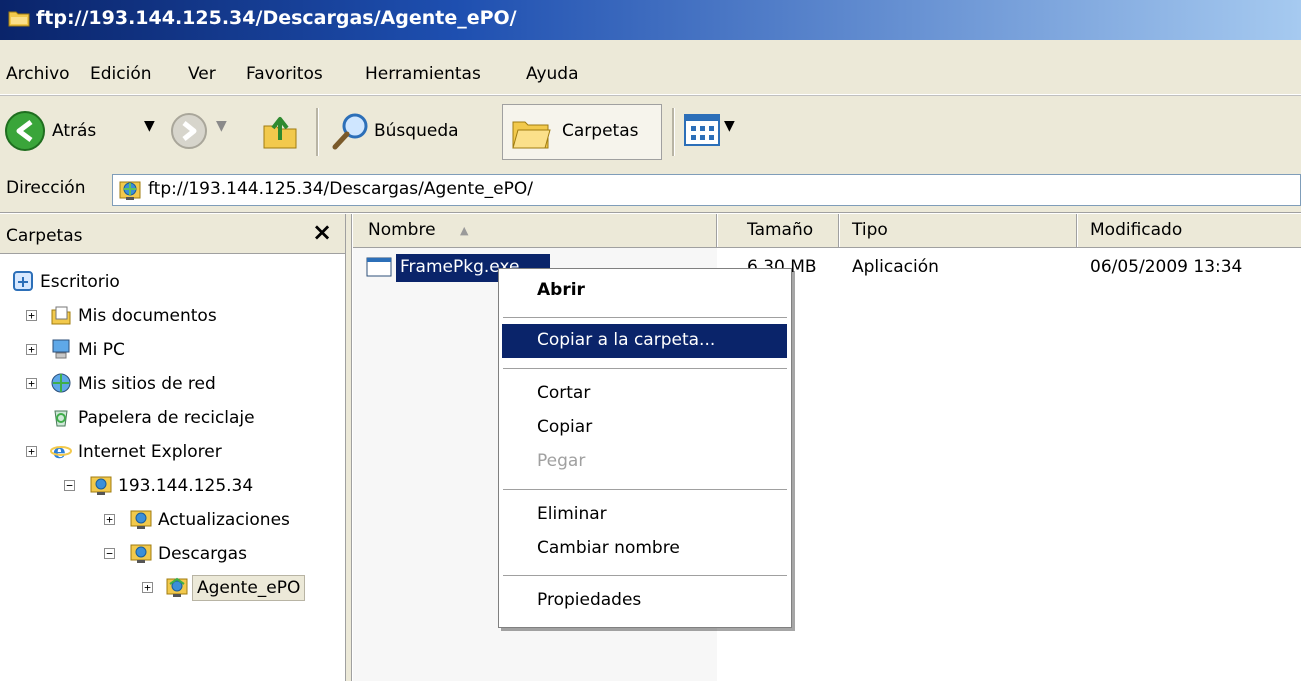 Image resolution: width=1301 pixels, height=681 pixels. What do you see at coordinates (224, 520) in the screenshot?
I see `tree-label: Actualizaciones` at bounding box center [224, 520].